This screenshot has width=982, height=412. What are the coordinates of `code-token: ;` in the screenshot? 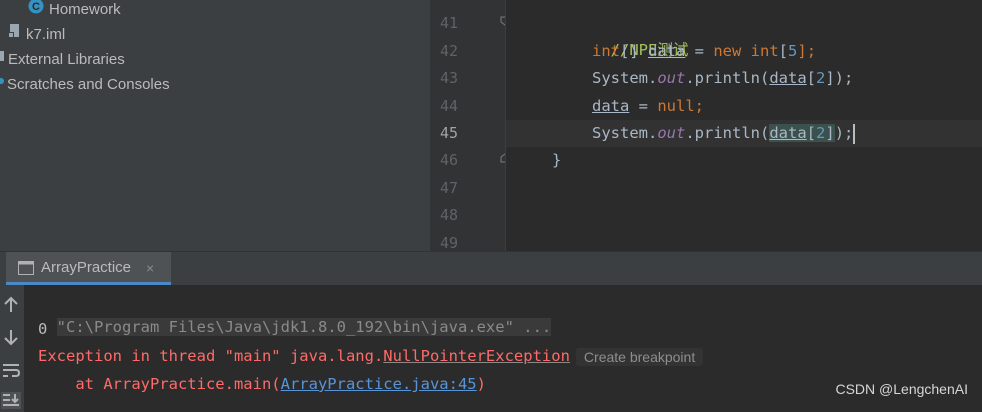 It's located at (699, 106).